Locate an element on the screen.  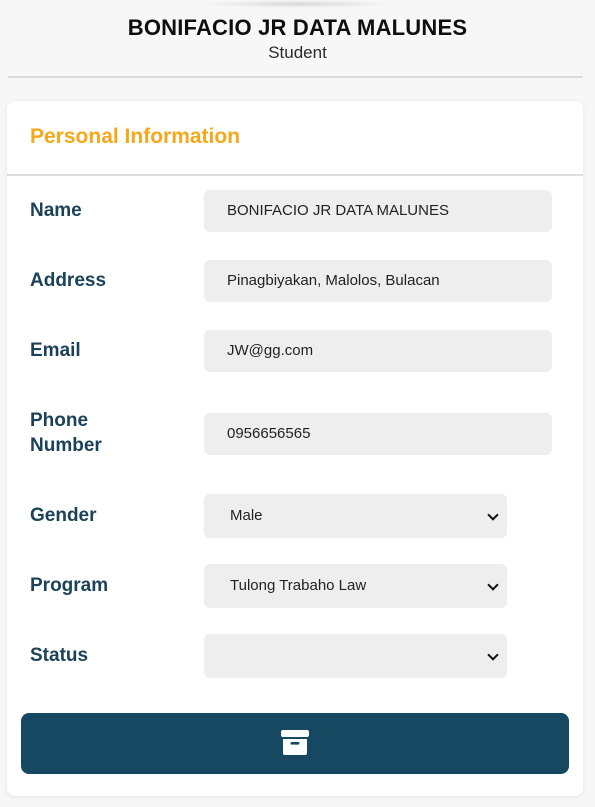
header-divider is located at coordinates (295, 77).